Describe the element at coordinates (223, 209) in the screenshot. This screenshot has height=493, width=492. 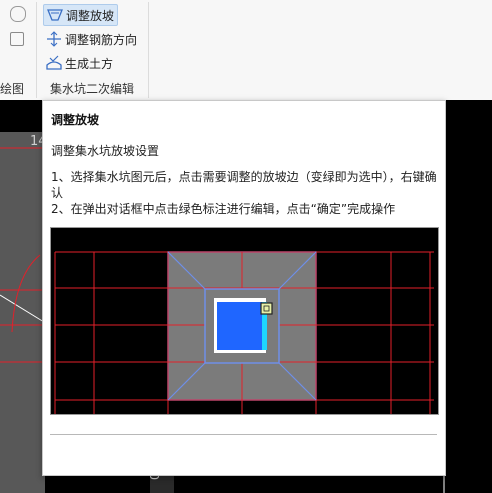
I see `tooltip-step-2: 2、在弹出对话框中点击绿色标注进行编辑，点击“确定”完成操作` at that location.